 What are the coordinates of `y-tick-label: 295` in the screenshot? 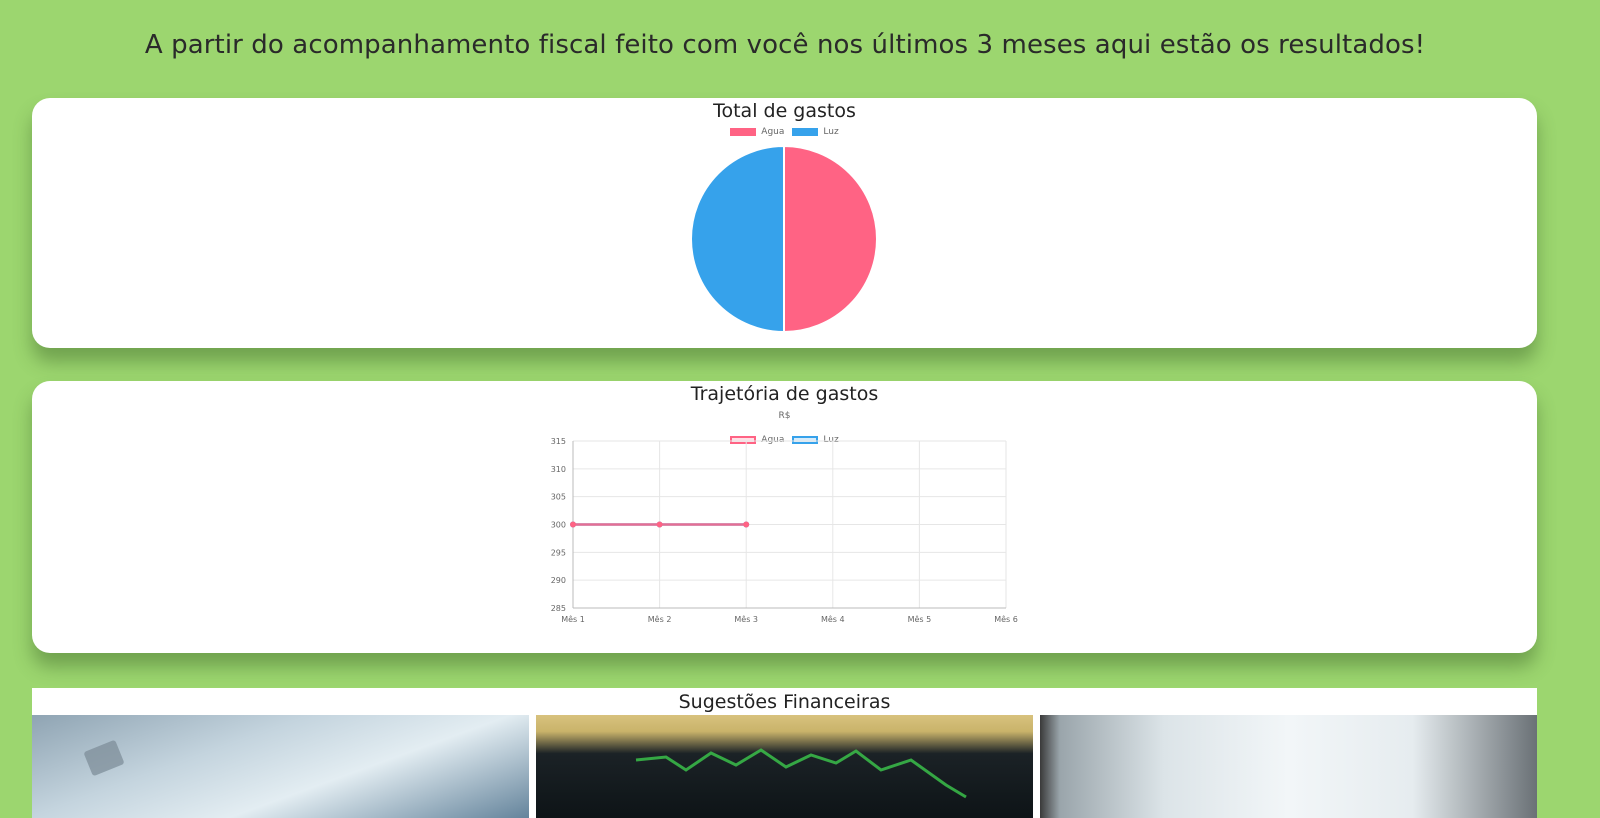 It's located at (558, 552).